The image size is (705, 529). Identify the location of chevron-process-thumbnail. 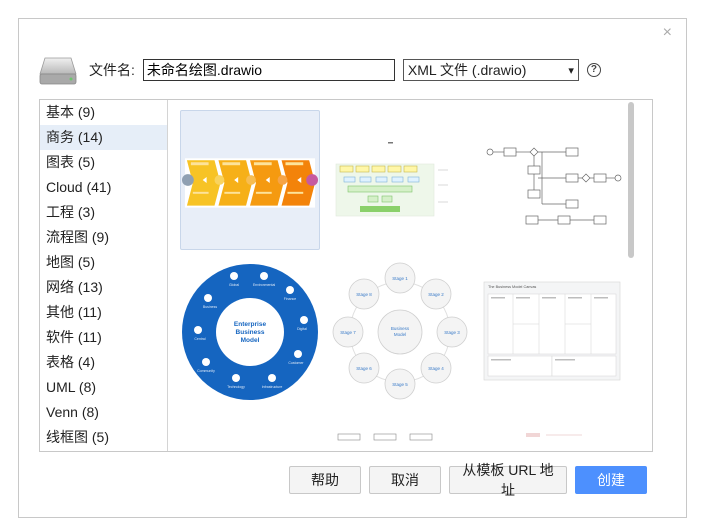
(250, 183).